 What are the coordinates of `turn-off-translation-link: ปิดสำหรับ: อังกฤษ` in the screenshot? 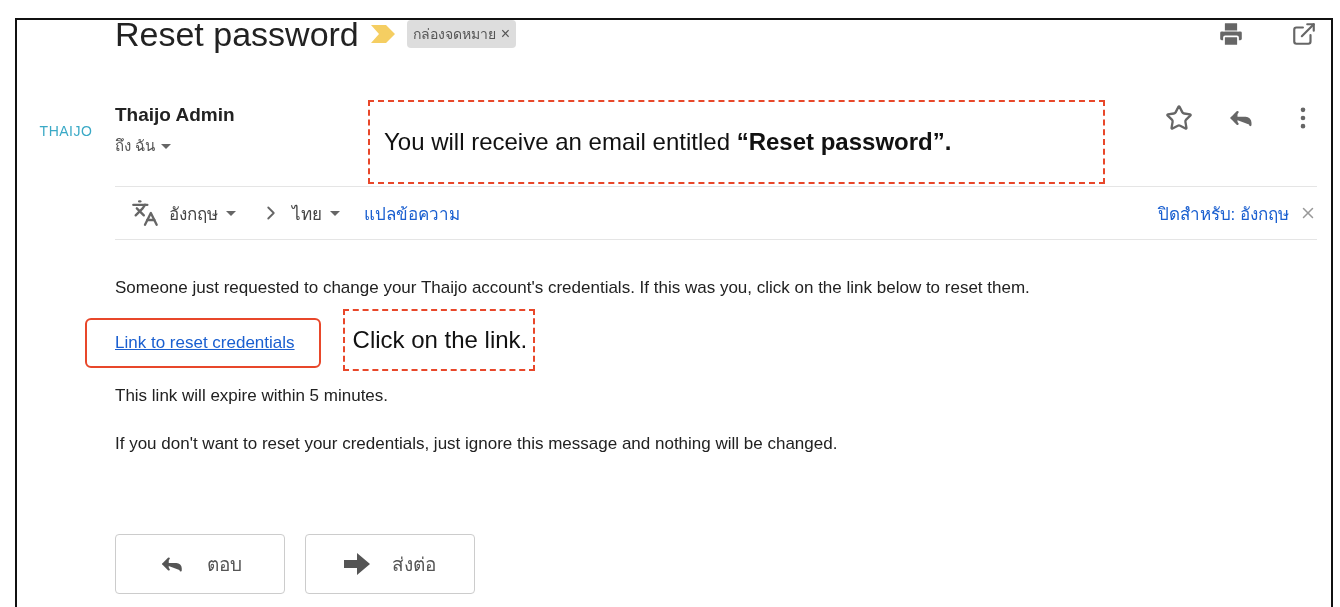 It's located at (1223, 213).